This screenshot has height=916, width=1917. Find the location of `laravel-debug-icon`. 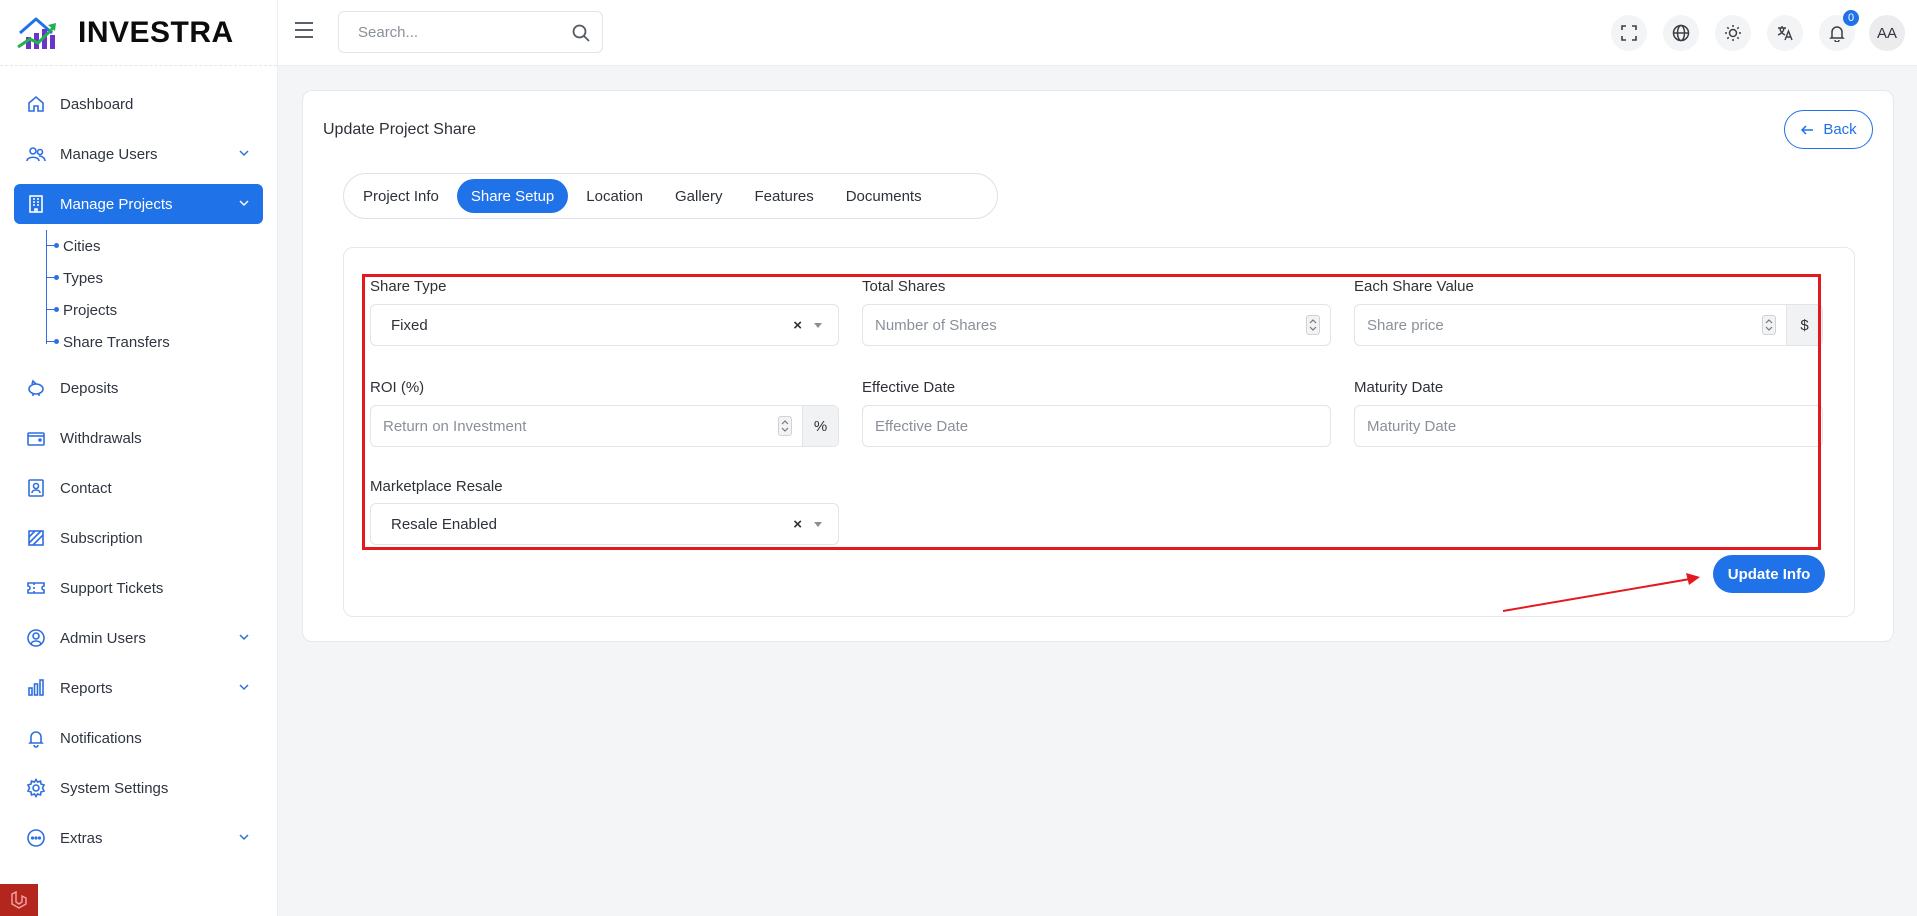

laravel-debug-icon is located at coordinates (19, 900).